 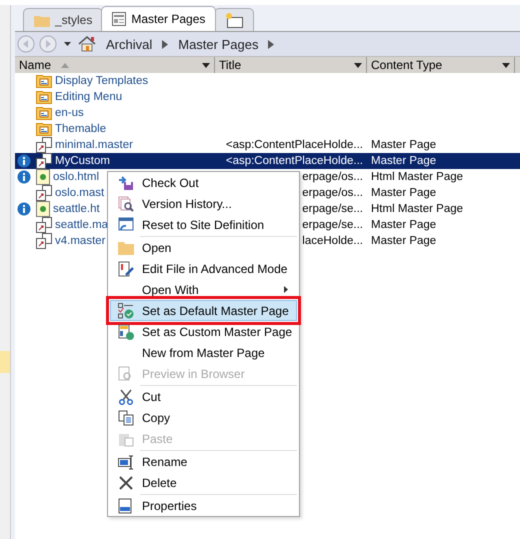 What do you see at coordinates (406, 65) in the screenshot?
I see `column-title: Content Type` at bounding box center [406, 65].